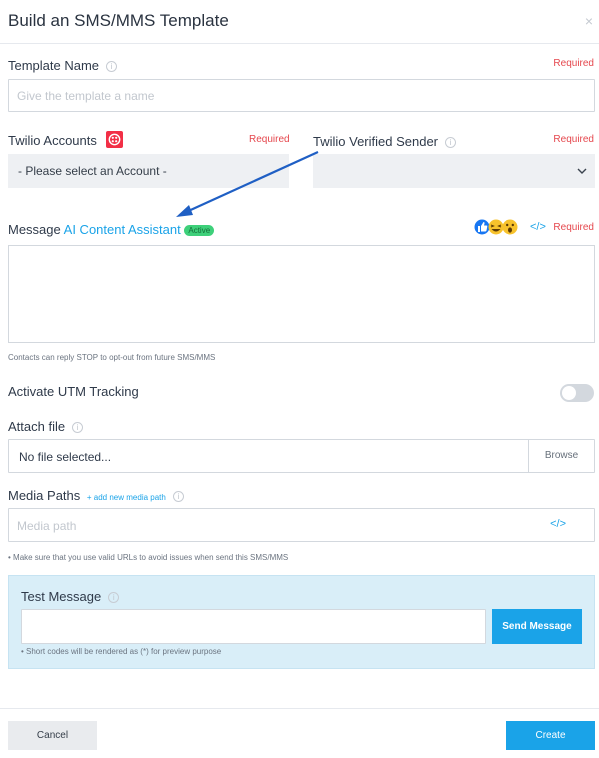 This screenshot has width=599, height=758. What do you see at coordinates (34, 229) in the screenshot?
I see `message-label-text: Message` at bounding box center [34, 229].